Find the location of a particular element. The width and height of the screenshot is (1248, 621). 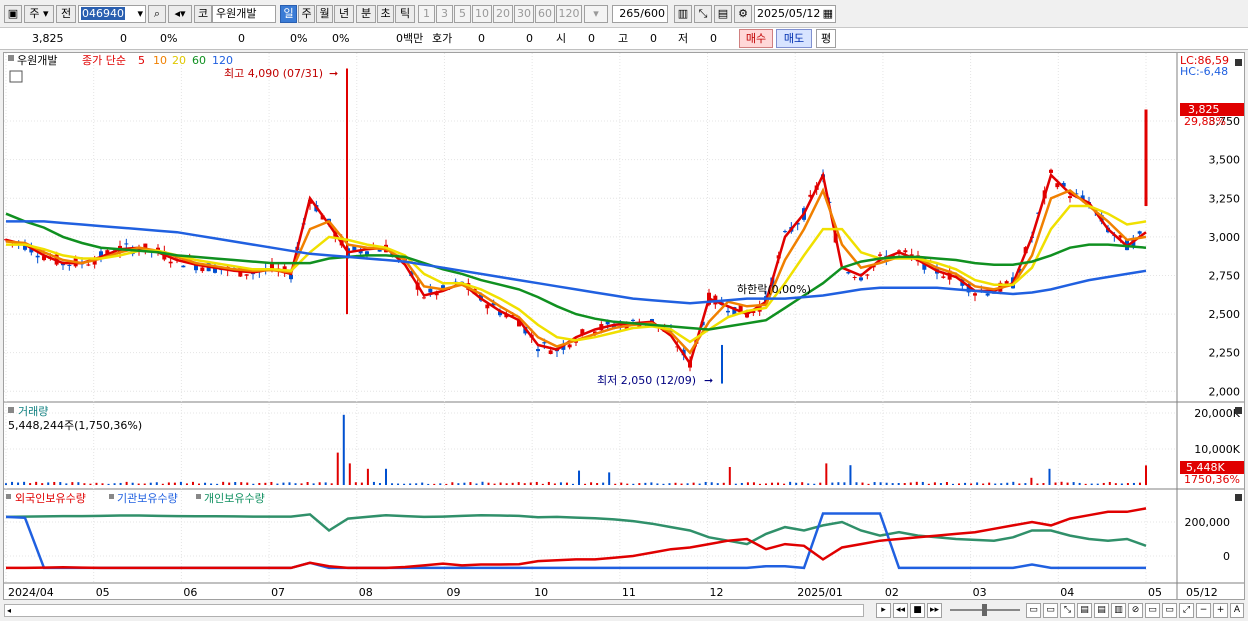

price-tick-label: 2,250 is located at coordinates (1225, 353).